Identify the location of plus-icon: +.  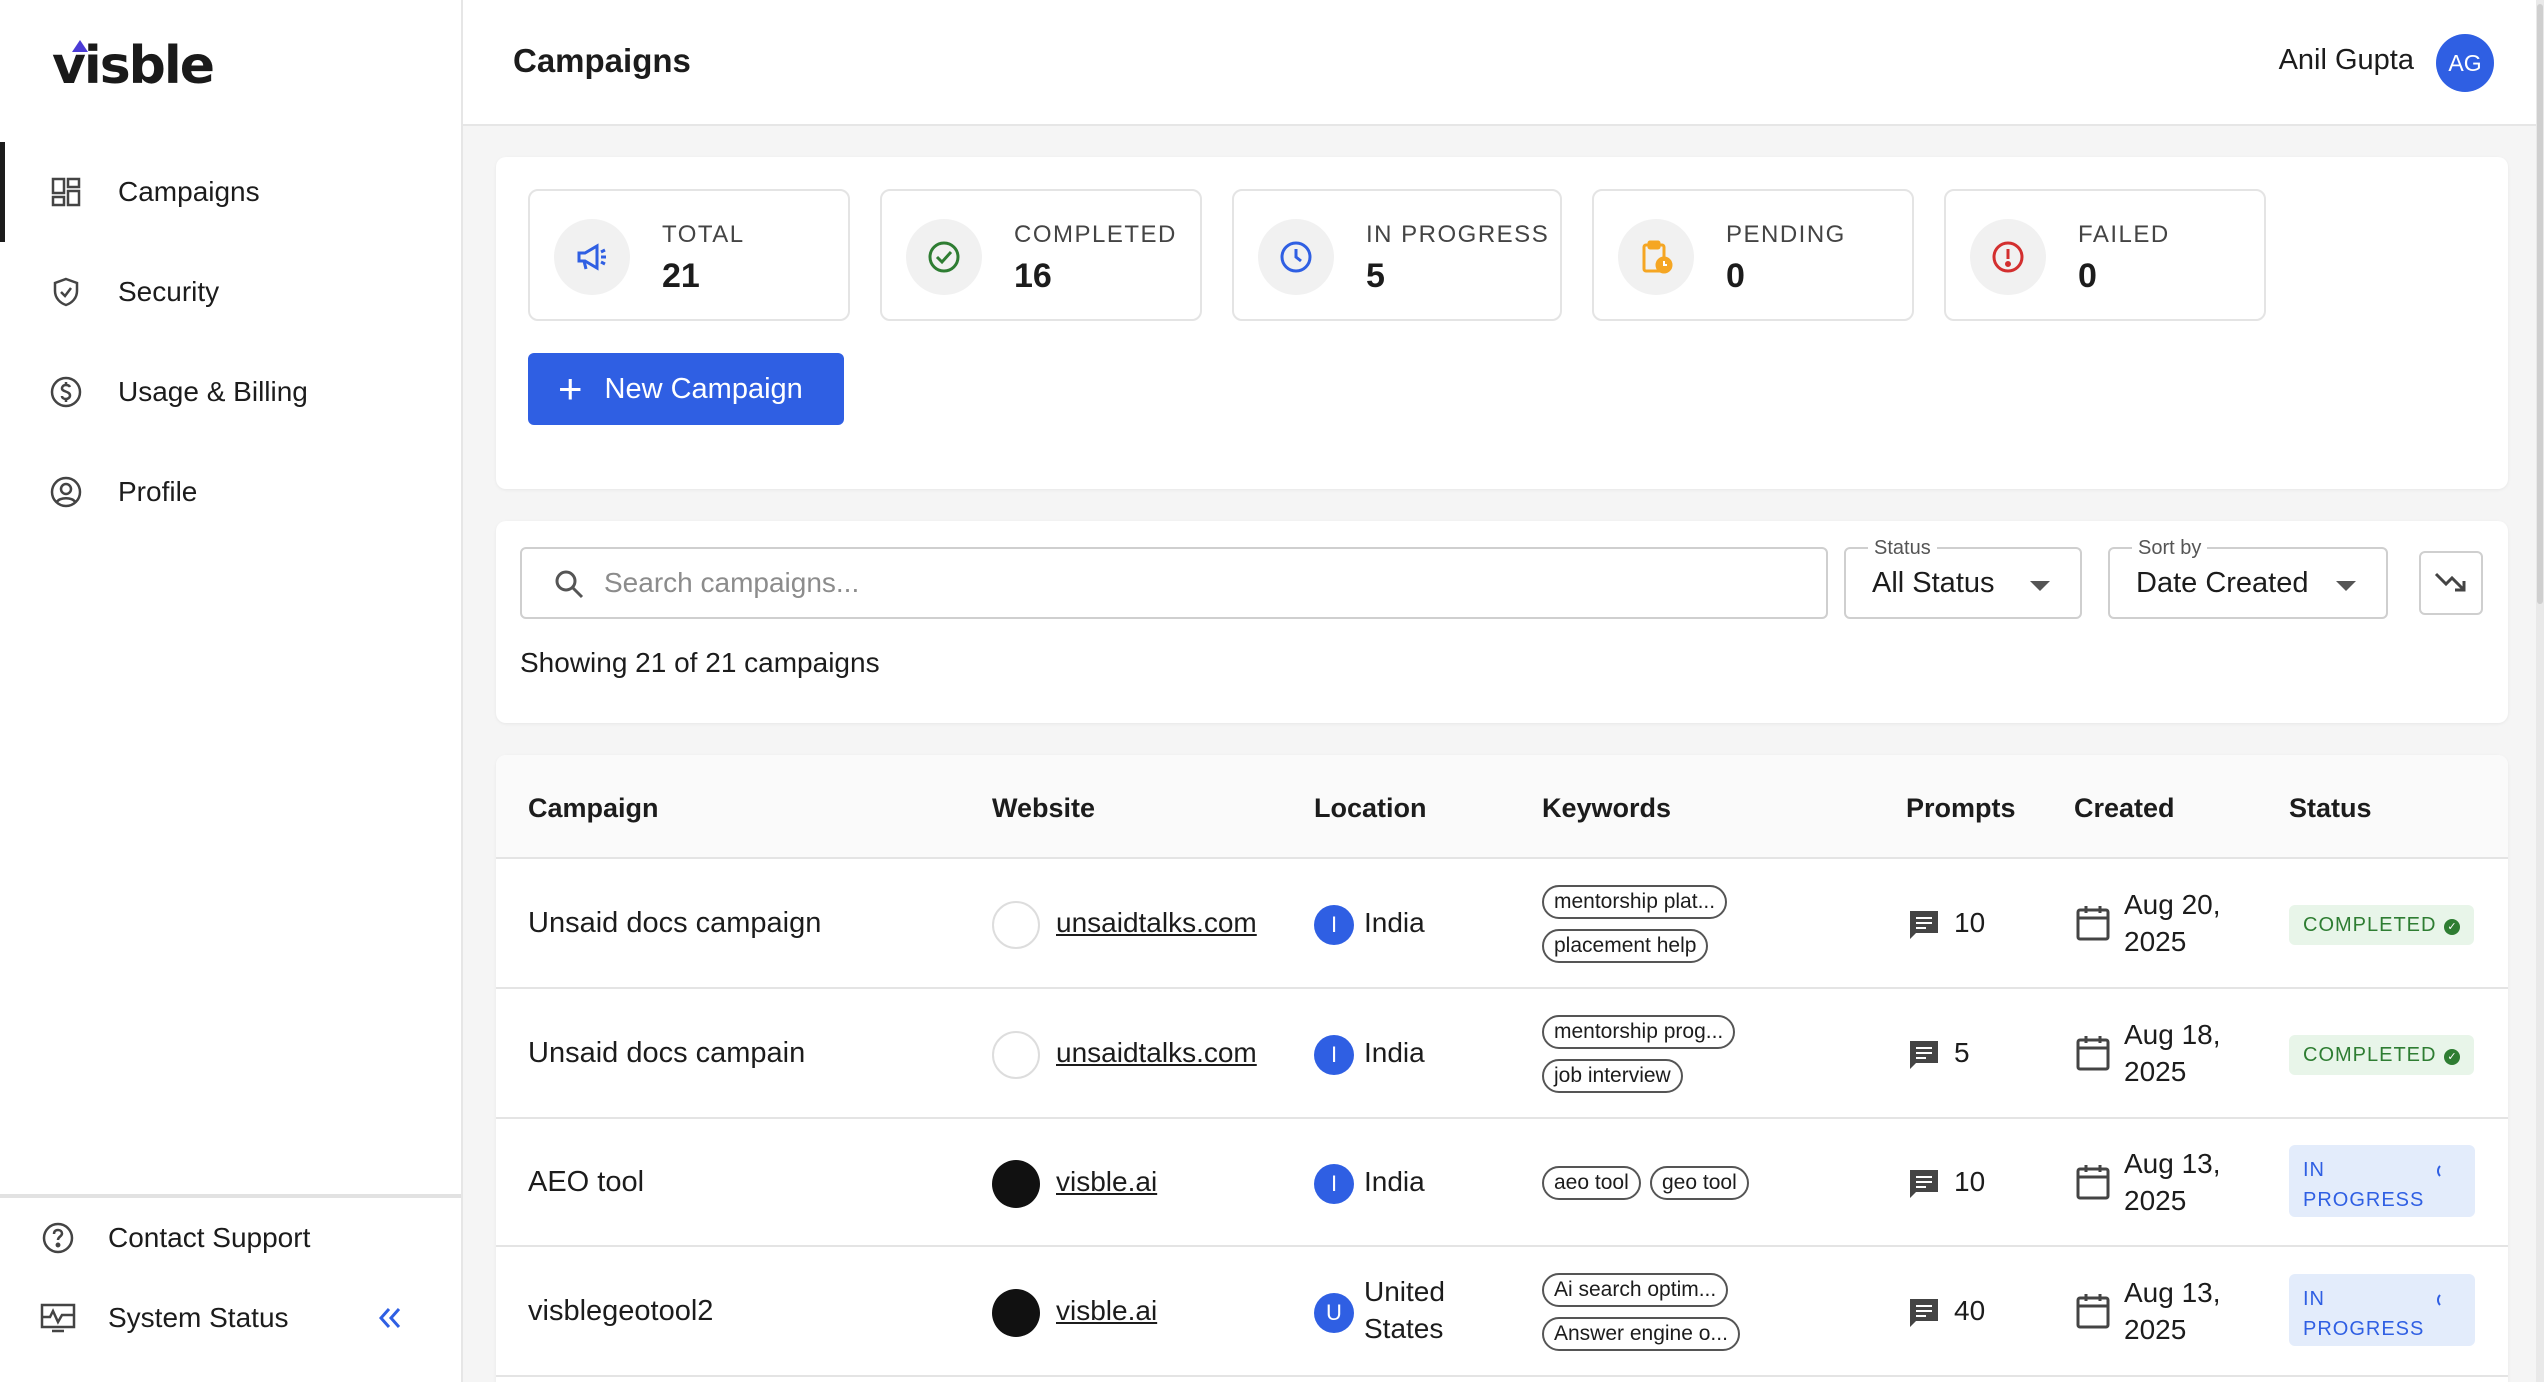
(570, 388).